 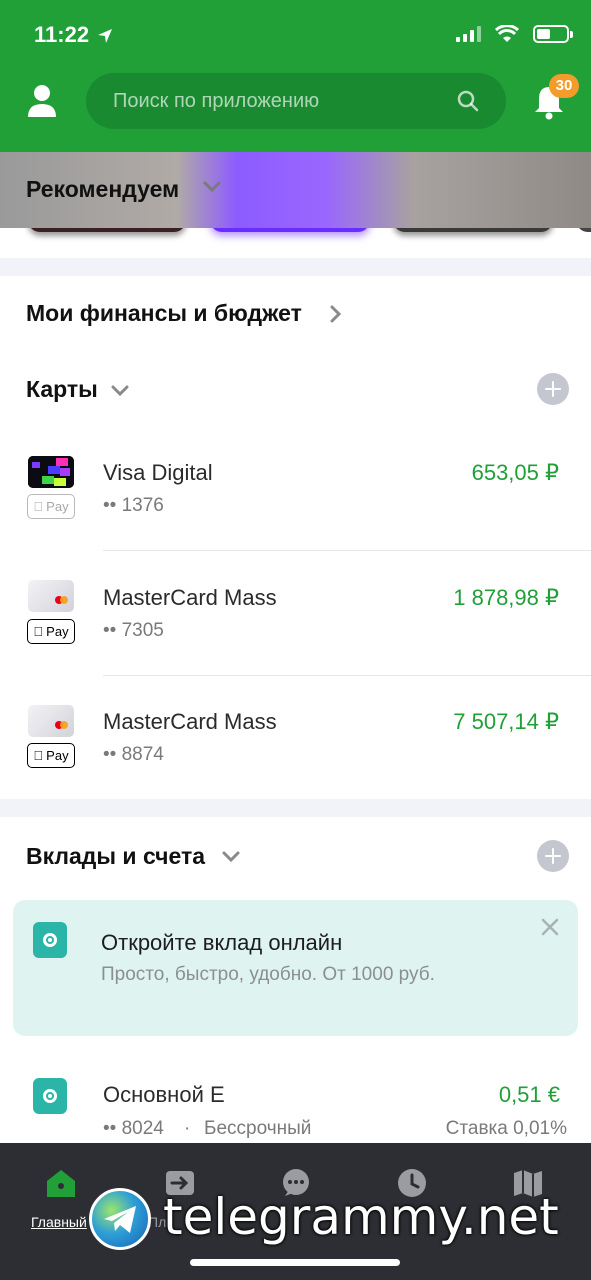 What do you see at coordinates (62, 34) in the screenshot?
I see `status-time: 11:22` at bounding box center [62, 34].